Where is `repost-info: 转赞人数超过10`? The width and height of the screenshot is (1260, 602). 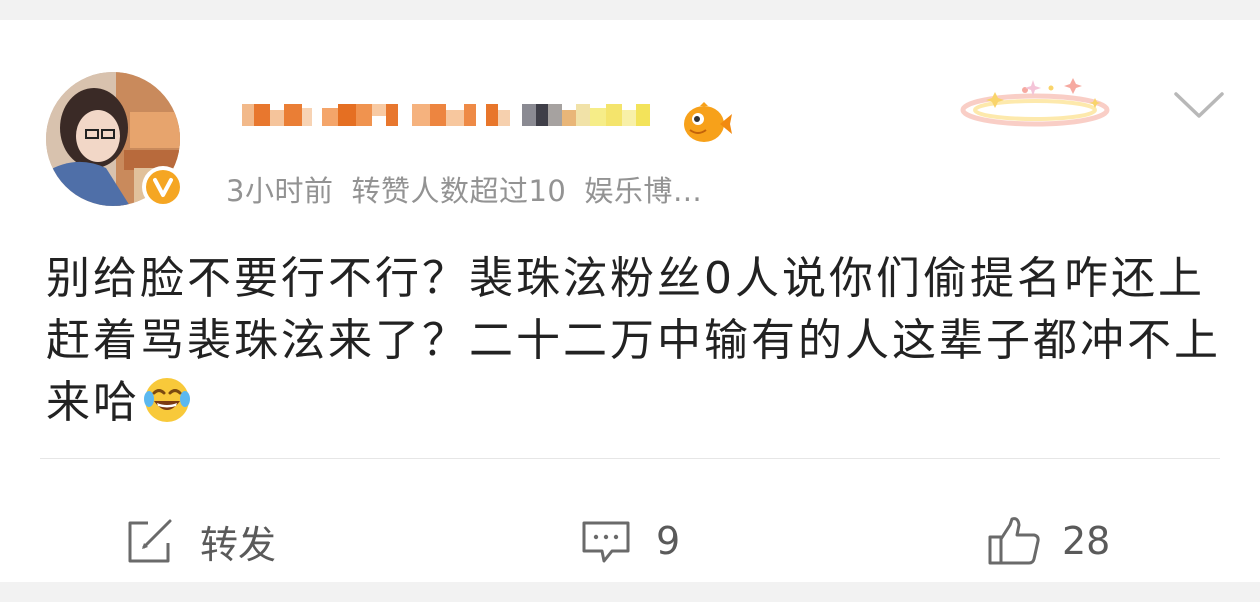 repost-info: 转赞人数超过10 is located at coordinates (459, 191).